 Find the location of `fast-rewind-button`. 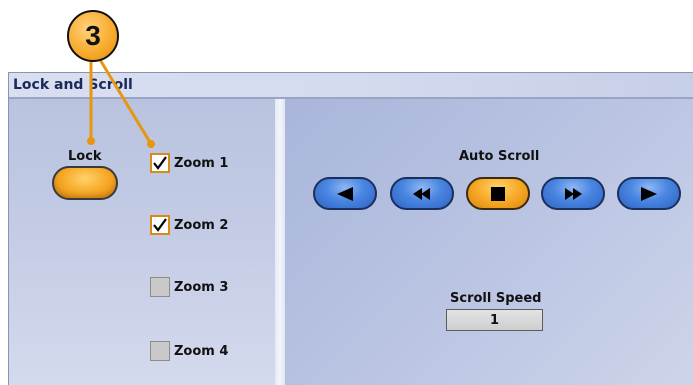

fast-rewind-button is located at coordinates (422, 193).